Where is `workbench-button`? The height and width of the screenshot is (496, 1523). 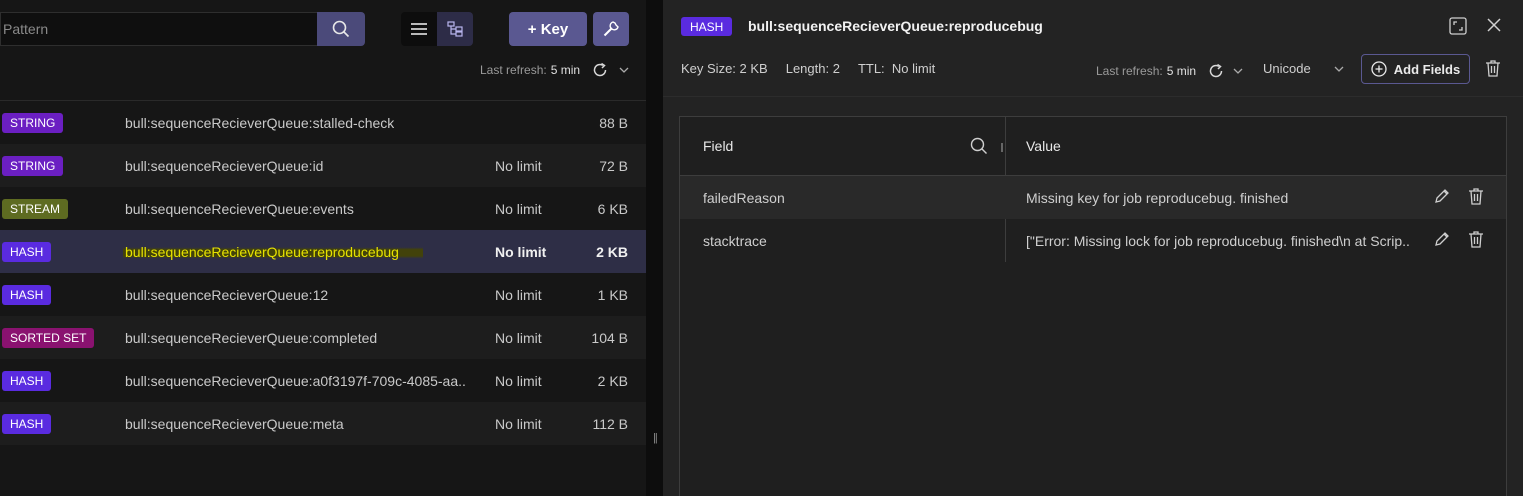
workbench-button is located at coordinates (611, 29).